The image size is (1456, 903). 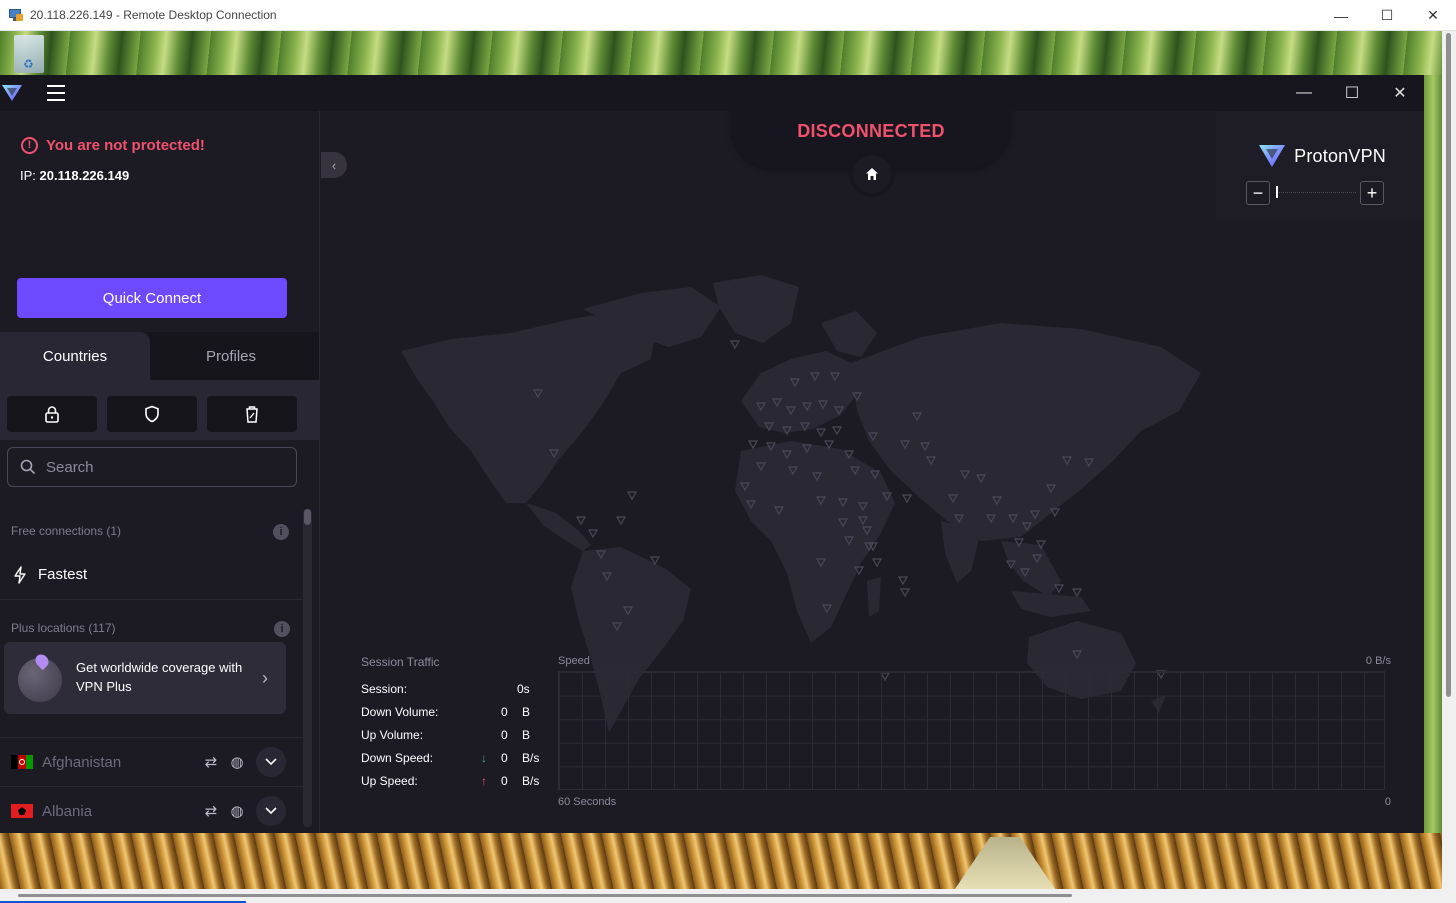 I want to click on warning-text: You are not protected!, so click(x=125, y=145).